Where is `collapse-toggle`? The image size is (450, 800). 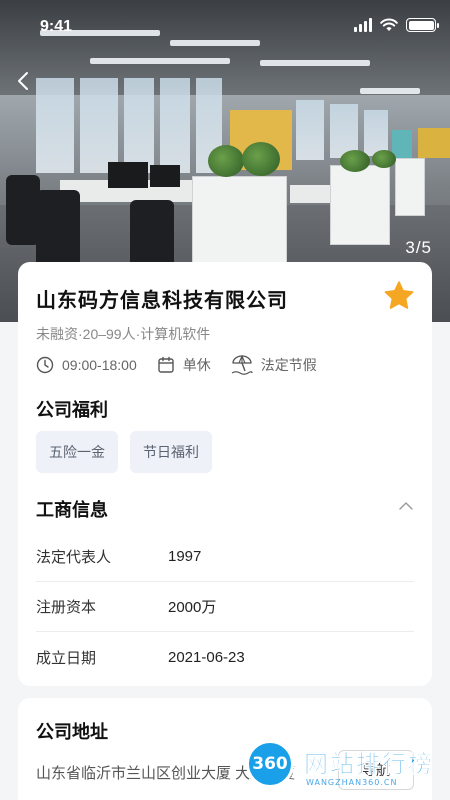 collapse-toggle is located at coordinates (406, 506).